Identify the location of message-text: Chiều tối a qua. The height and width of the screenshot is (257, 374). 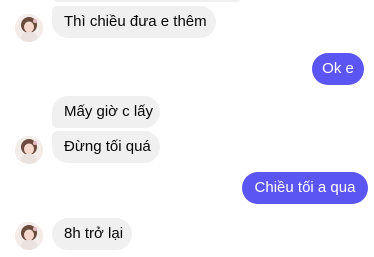
(305, 187).